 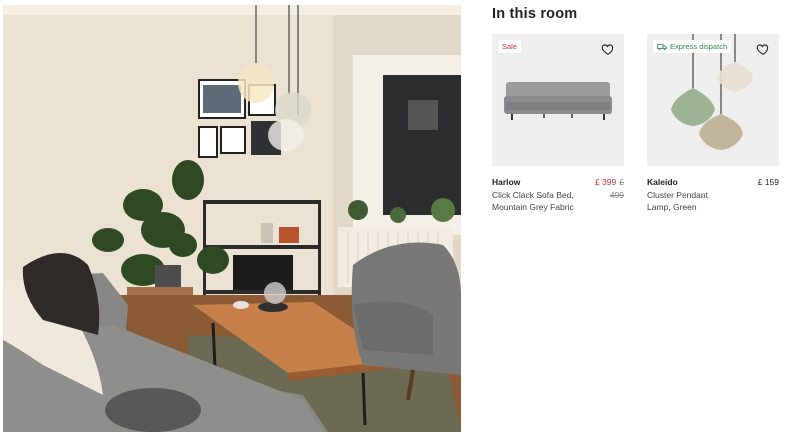 I want to click on product-thumbnail: Express dispatch, so click(x=713, y=100).